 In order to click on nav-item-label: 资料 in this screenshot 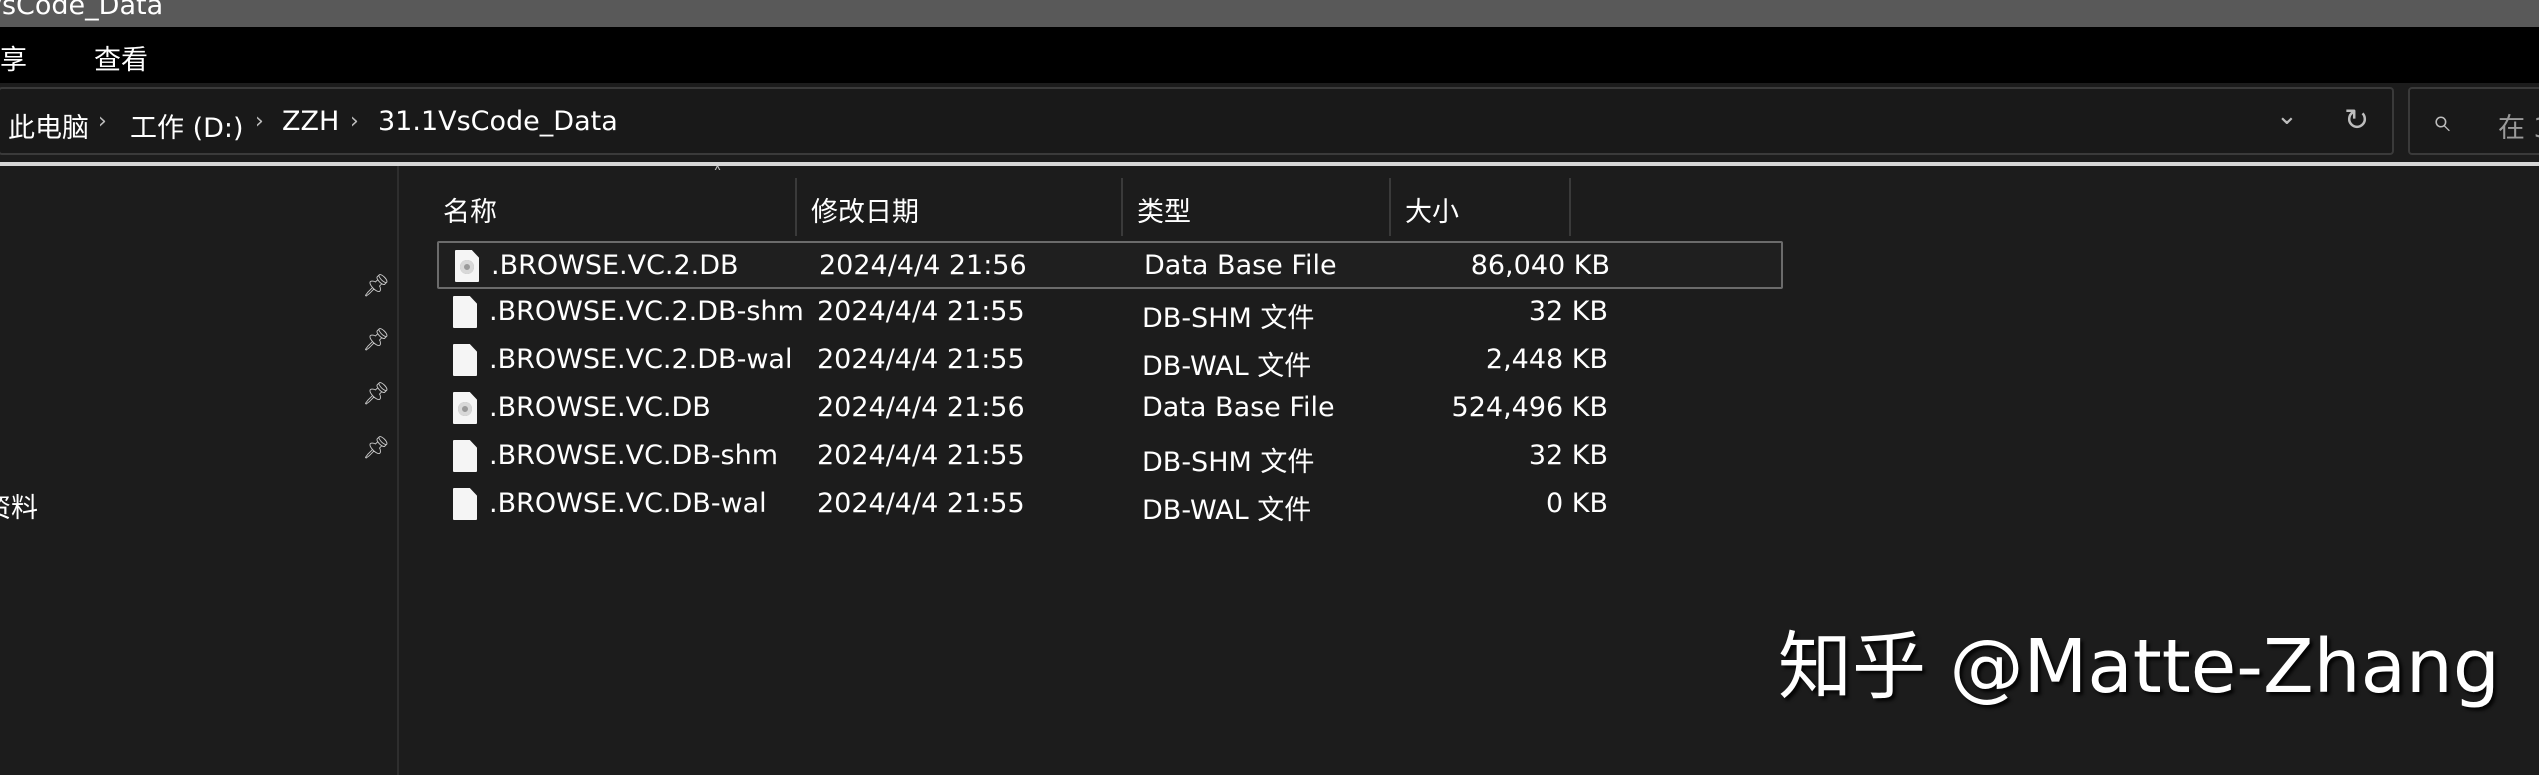, I will do `click(19, 505)`.